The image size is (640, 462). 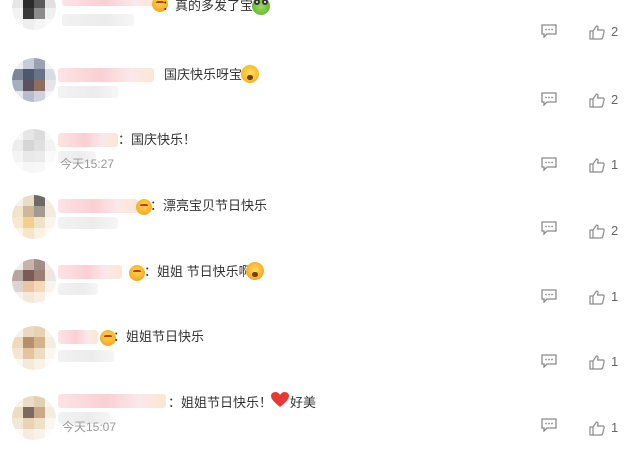 What do you see at coordinates (203, 74) in the screenshot?
I see `comment-text: 国庆快乐呀宝` at bounding box center [203, 74].